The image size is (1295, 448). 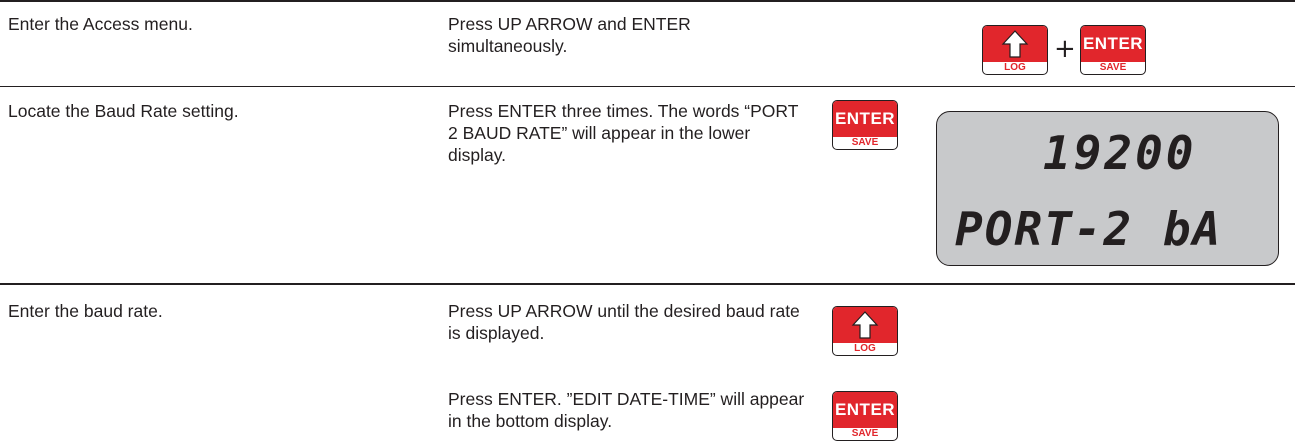 I want to click on plus-sign: +, so click(x=1065, y=49).